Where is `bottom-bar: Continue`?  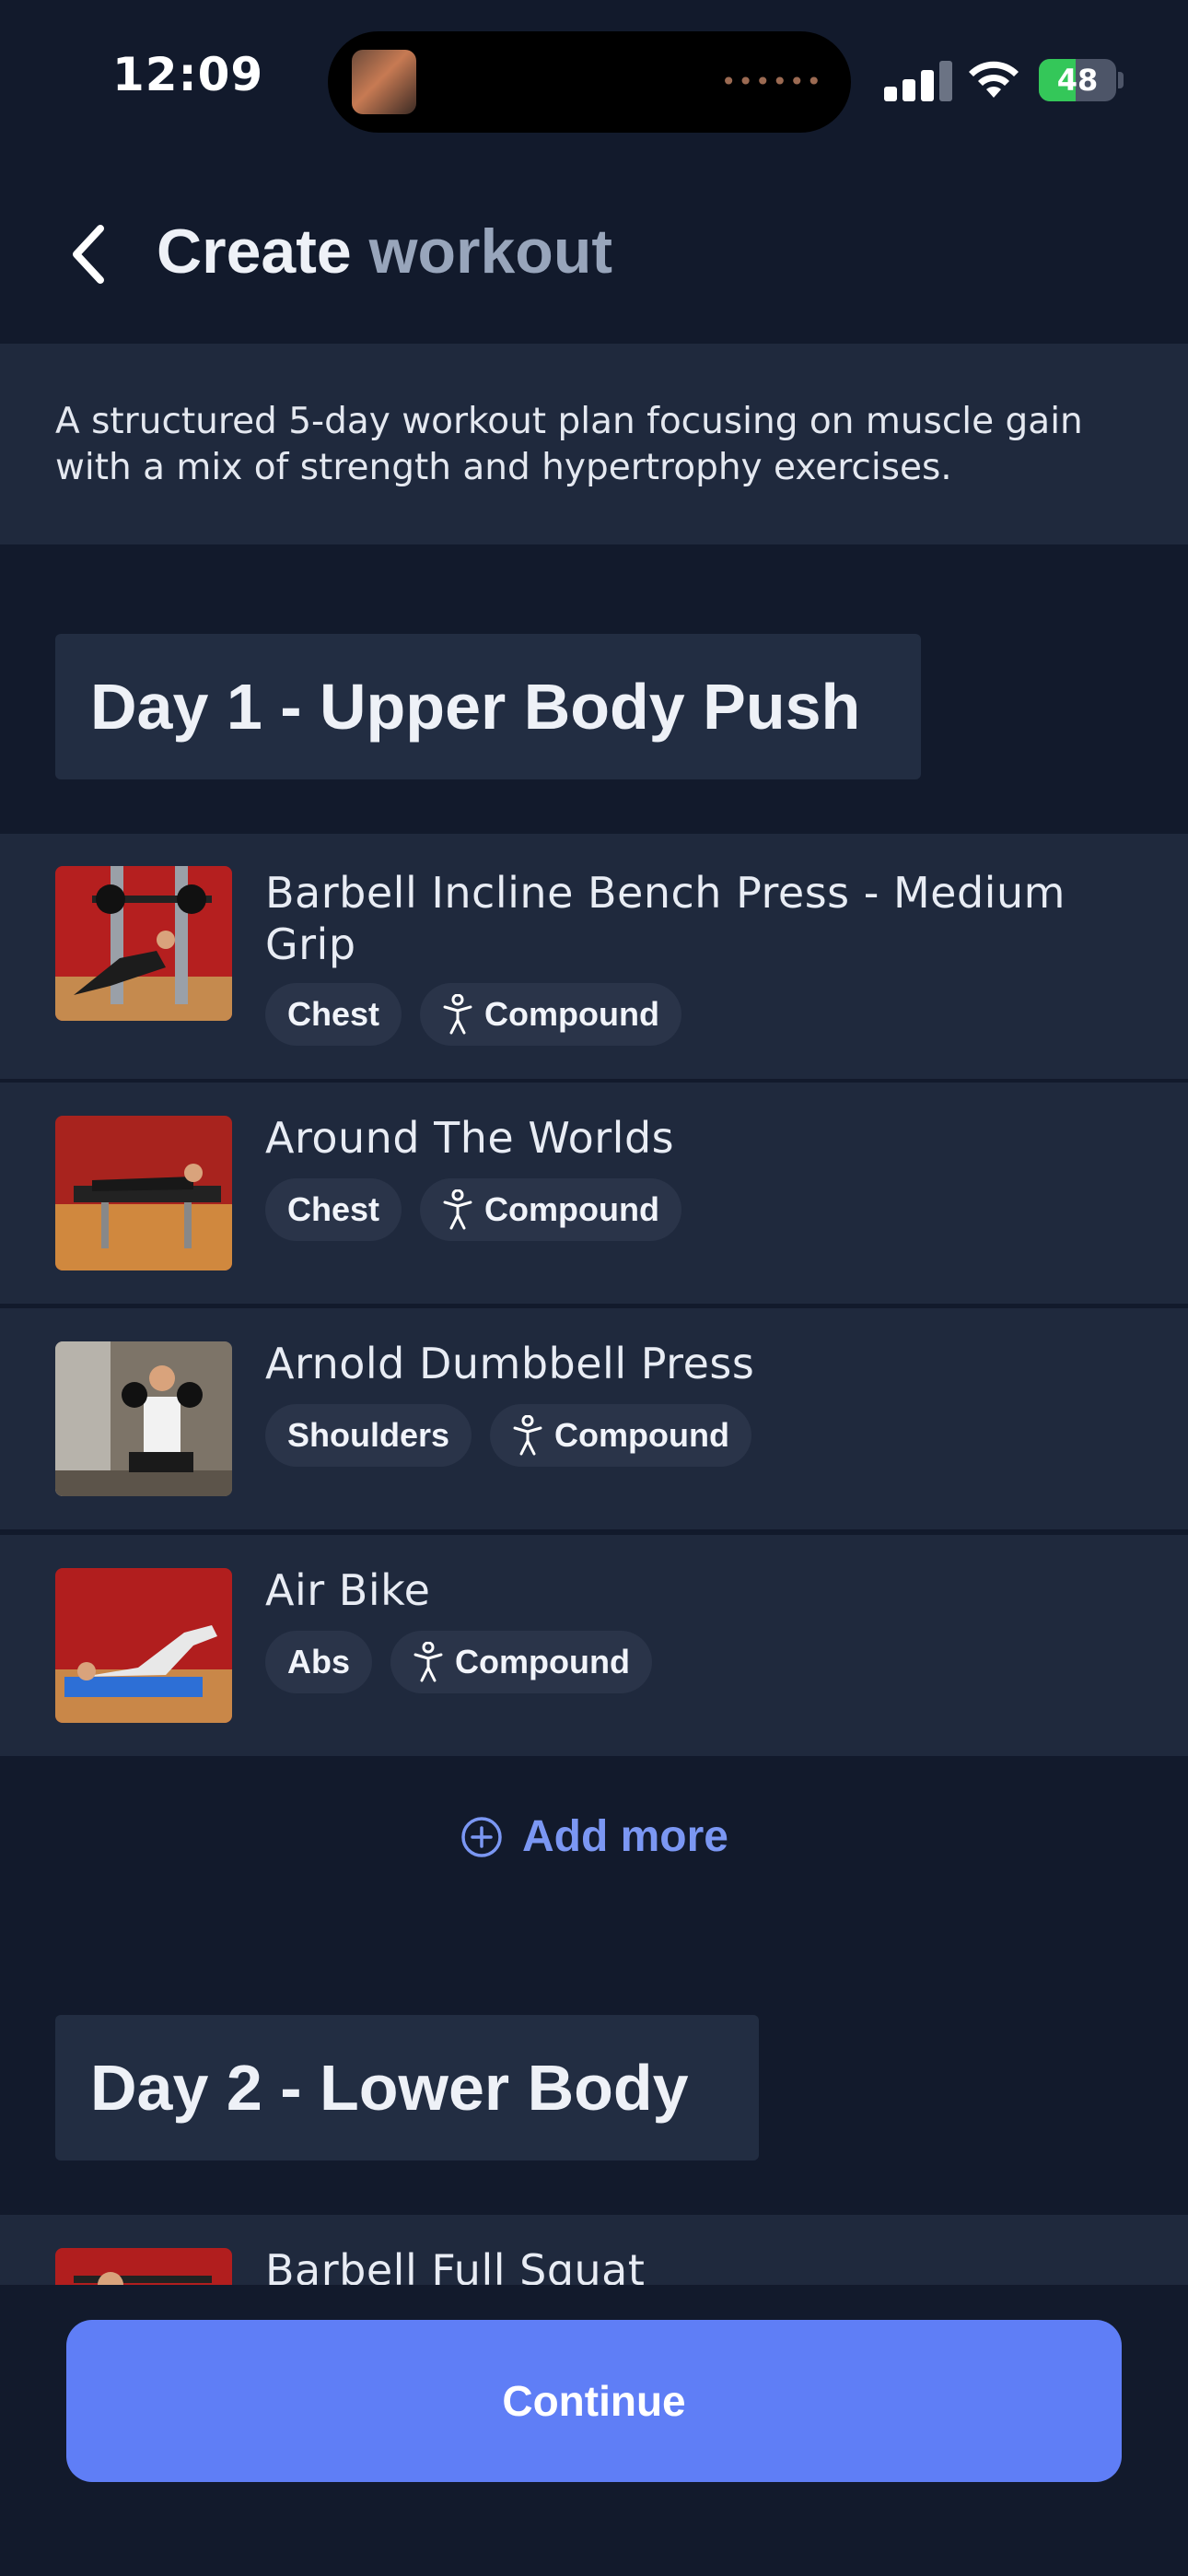 bottom-bar: Continue is located at coordinates (594, 2430).